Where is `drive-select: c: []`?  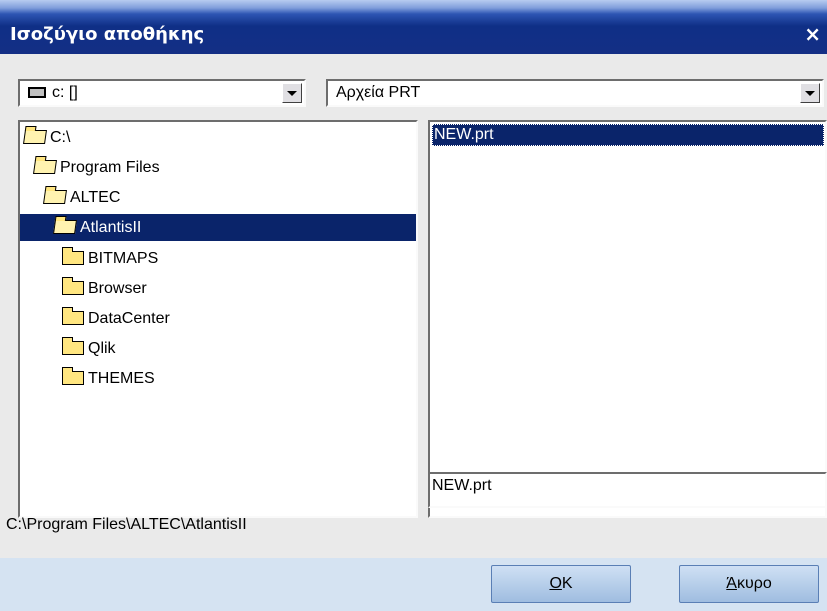 drive-select: c: [] is located at coordinates (162, 93).